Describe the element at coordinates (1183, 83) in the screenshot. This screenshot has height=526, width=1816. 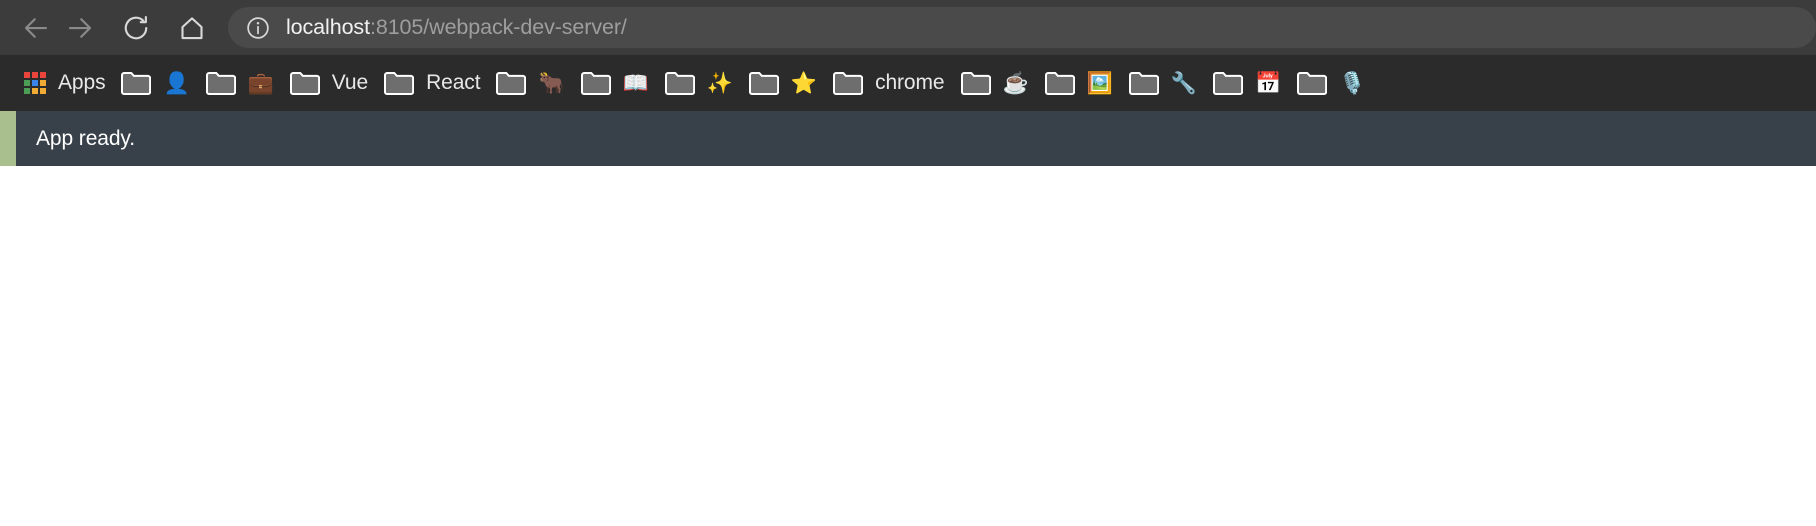
I see `bookmark-folder-wrench-glyph: 🔧` at that location.